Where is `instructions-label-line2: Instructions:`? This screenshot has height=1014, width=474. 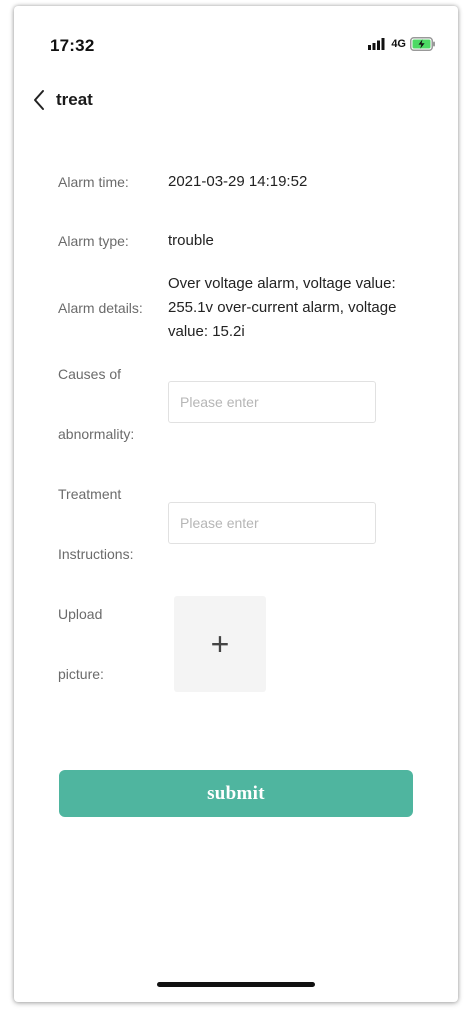
instructions-label-line2: Instructions: is located at coordinates (96, 554).